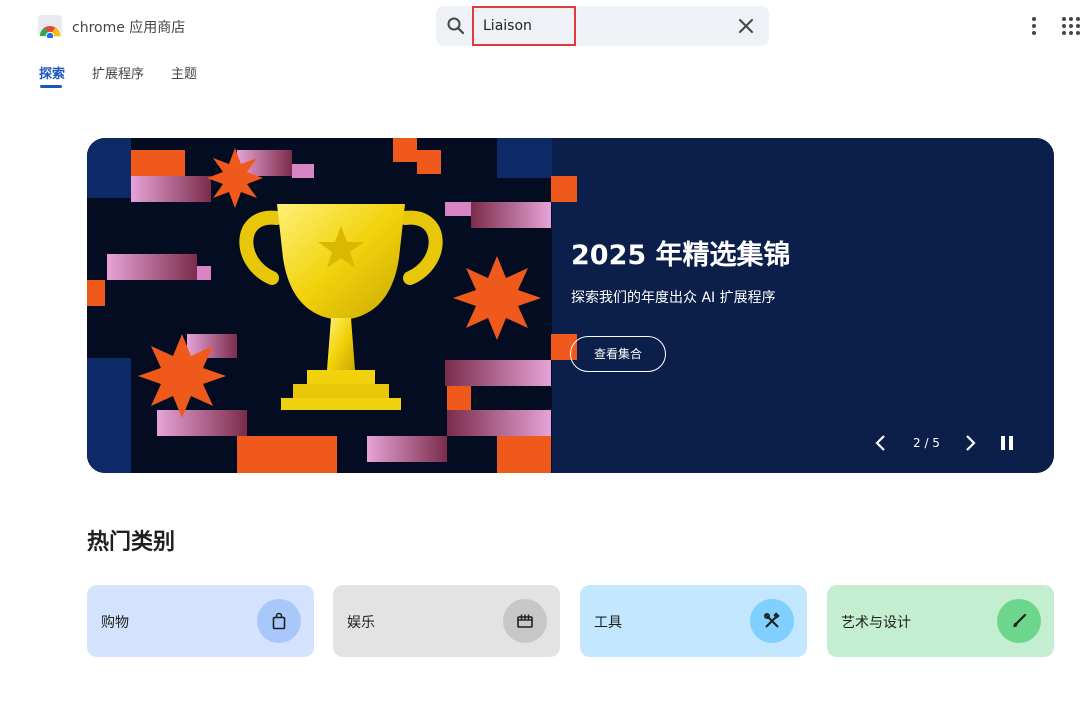 The width and height of the screenshot is (1080, 718). Describe the element at coordinates (673, 298) in the screenshot. I see `banner-subtitle: 探索我们的年度出众 AI 扩展程序` at that location.